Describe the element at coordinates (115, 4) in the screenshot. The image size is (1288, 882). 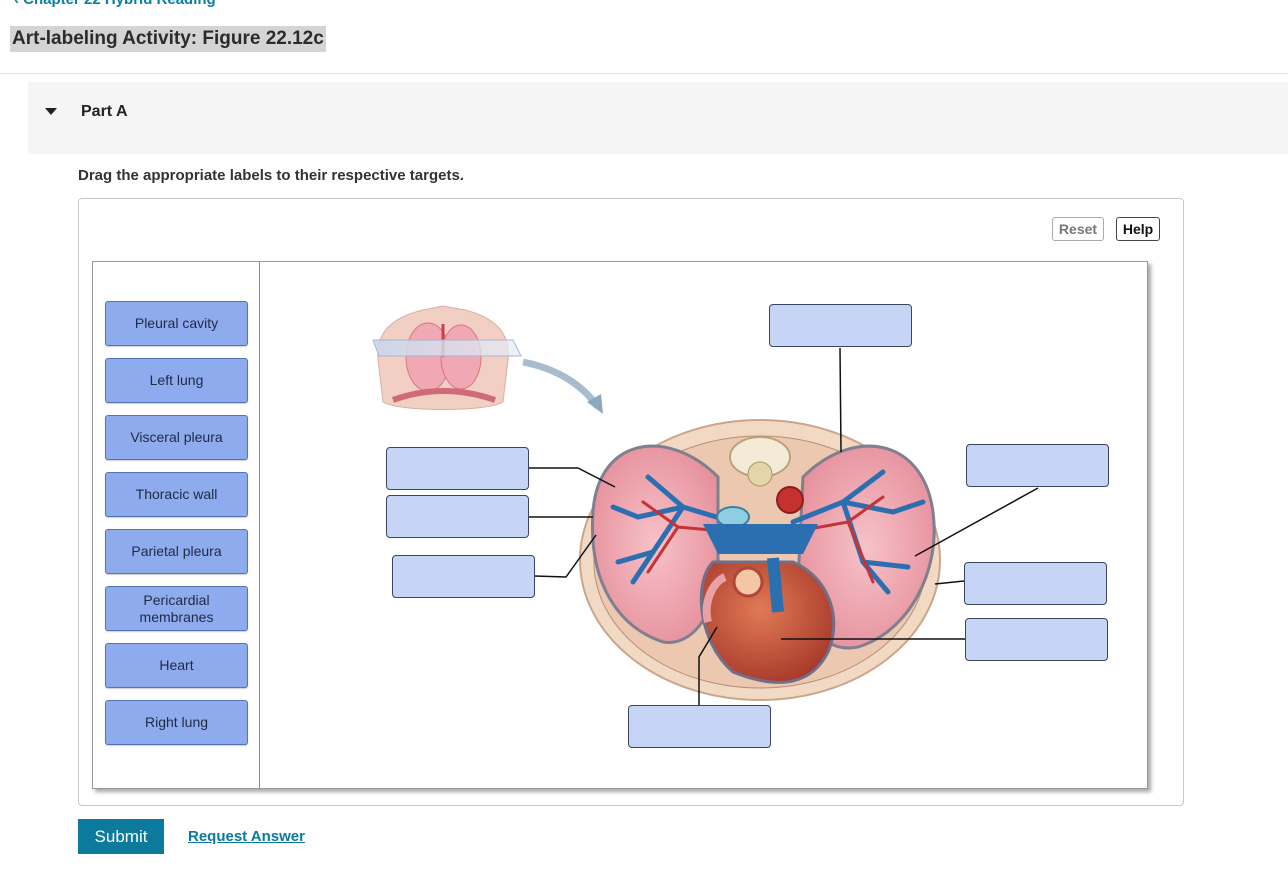
I see `breadcrumb-link: ‹ Chapter 22 Hybrid Reading` at that location.